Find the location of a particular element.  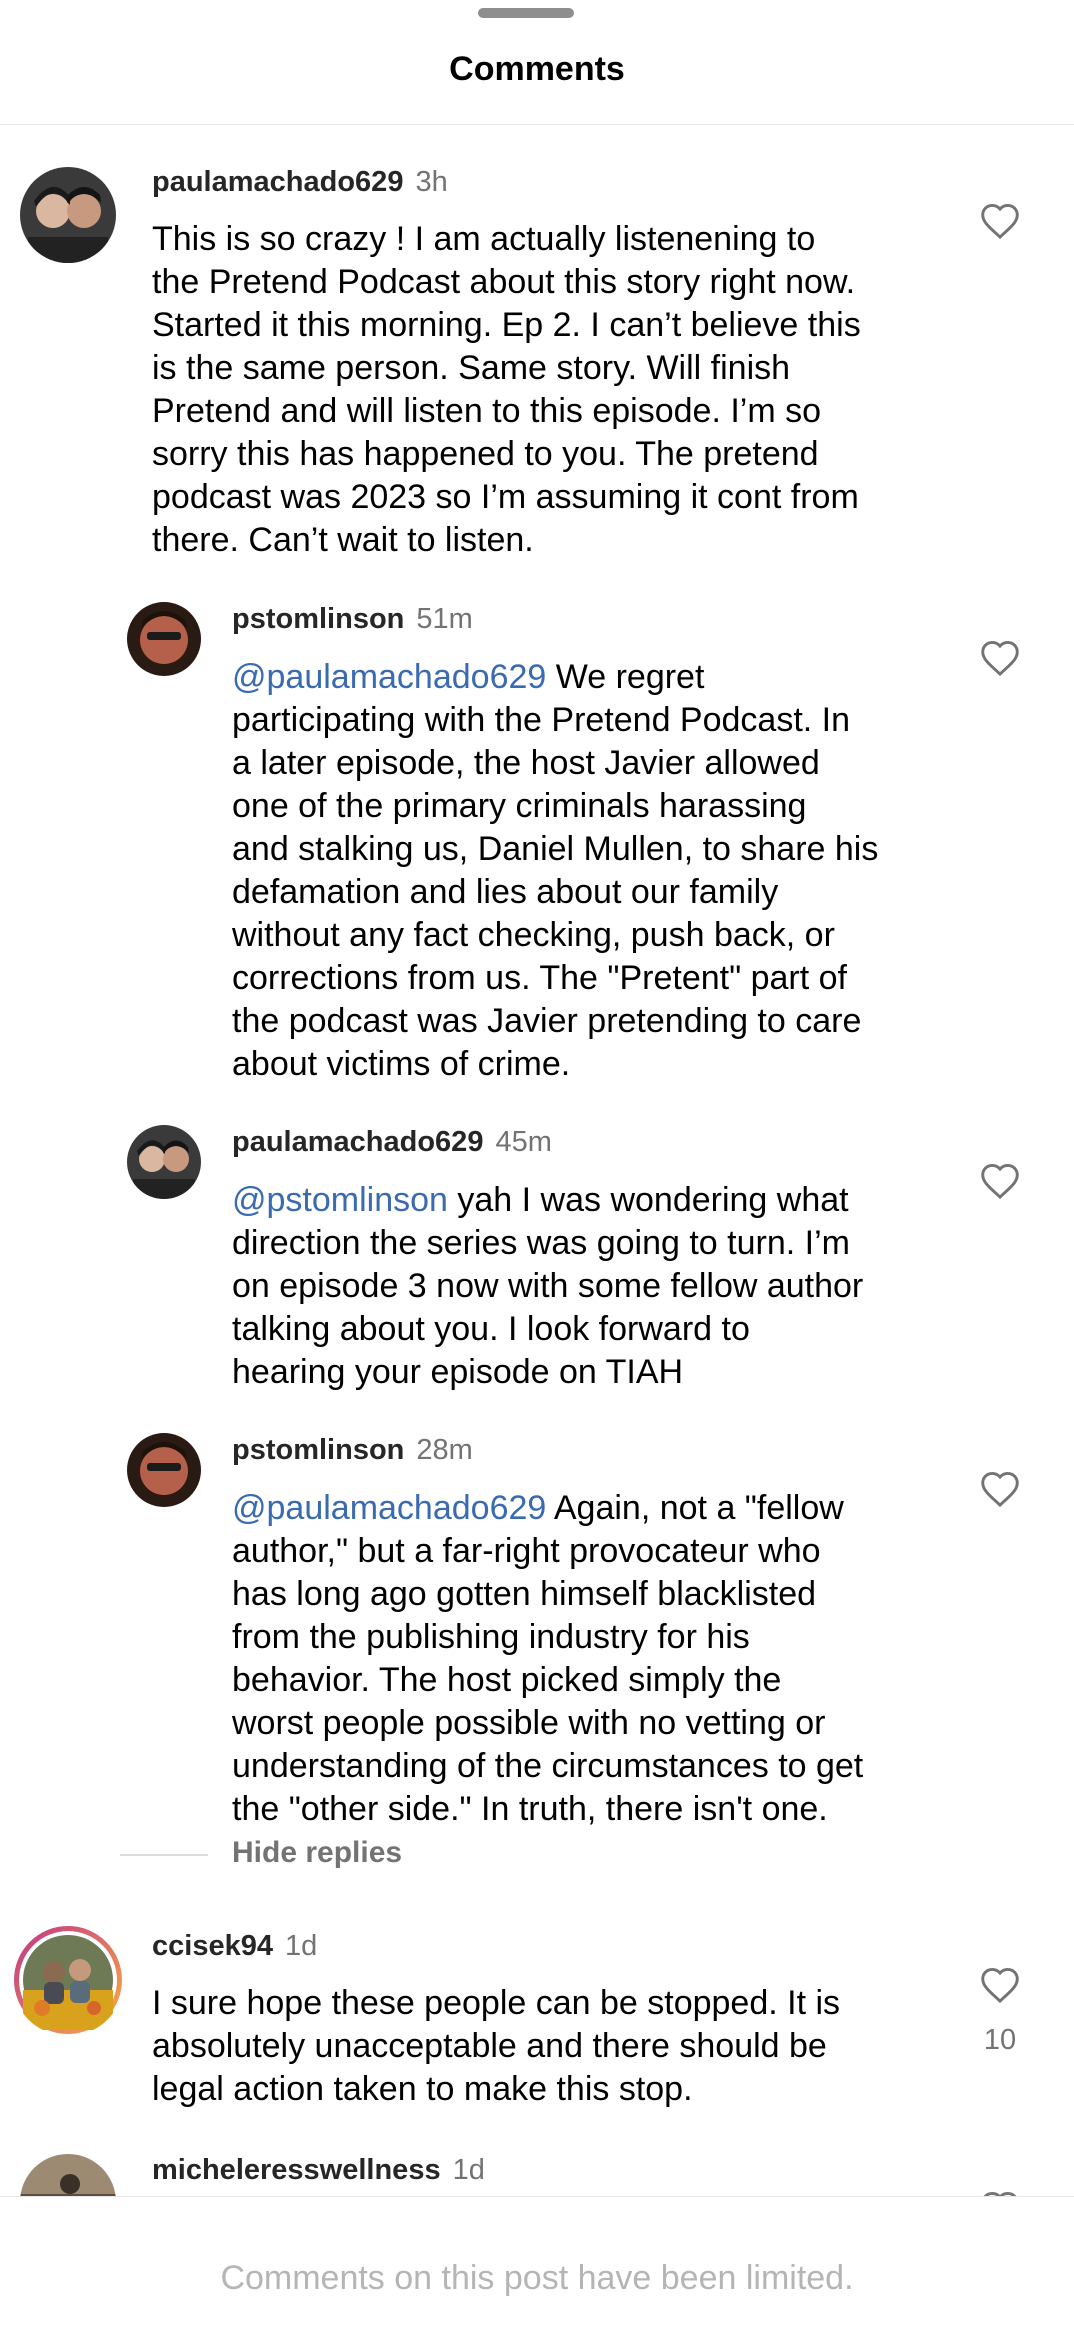

comment-meta: paulamachado629 45m is located at coordinates (392, 1142).